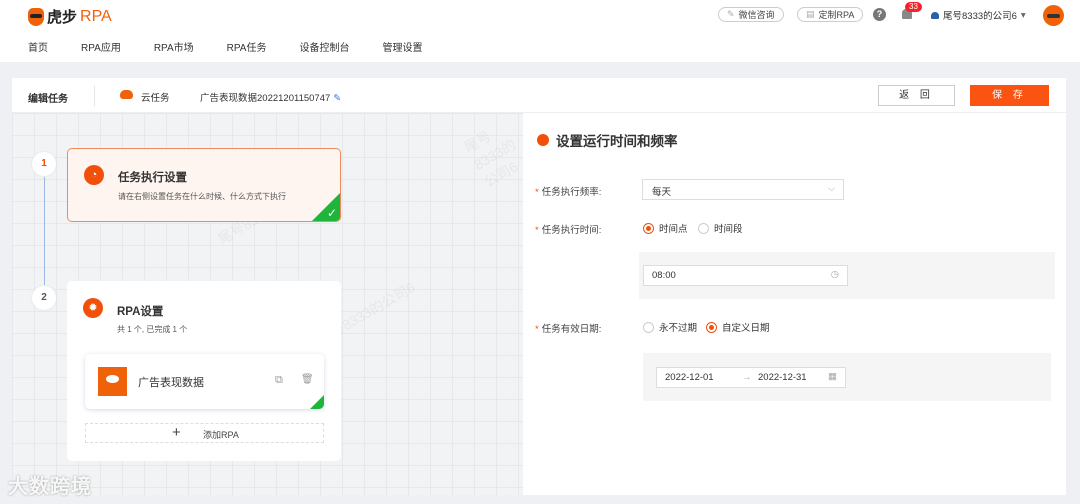  Describe the element at coordinates (44, 298) in the screenshot. I see `step-number-2: 2` at that location.